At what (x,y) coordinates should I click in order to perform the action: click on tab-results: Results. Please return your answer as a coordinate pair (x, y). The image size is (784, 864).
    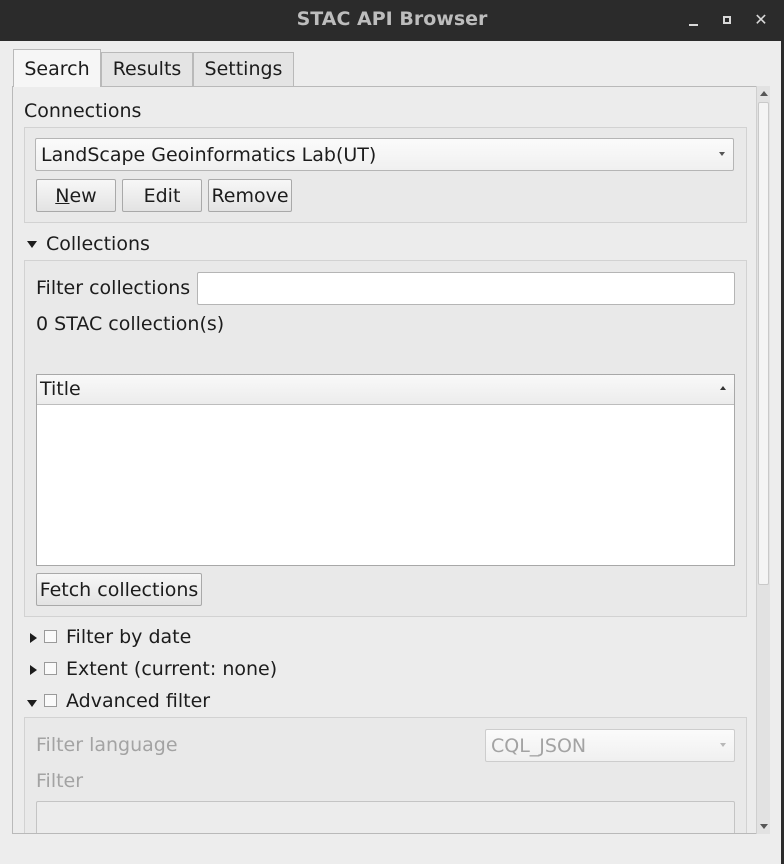
    Looking at the image, I should click on (147, 69).